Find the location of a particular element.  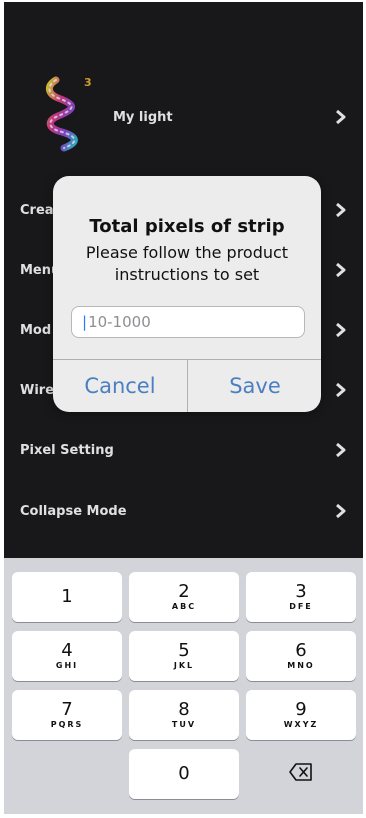

key-4: 4 GHI is located at coordinates (67, 656).